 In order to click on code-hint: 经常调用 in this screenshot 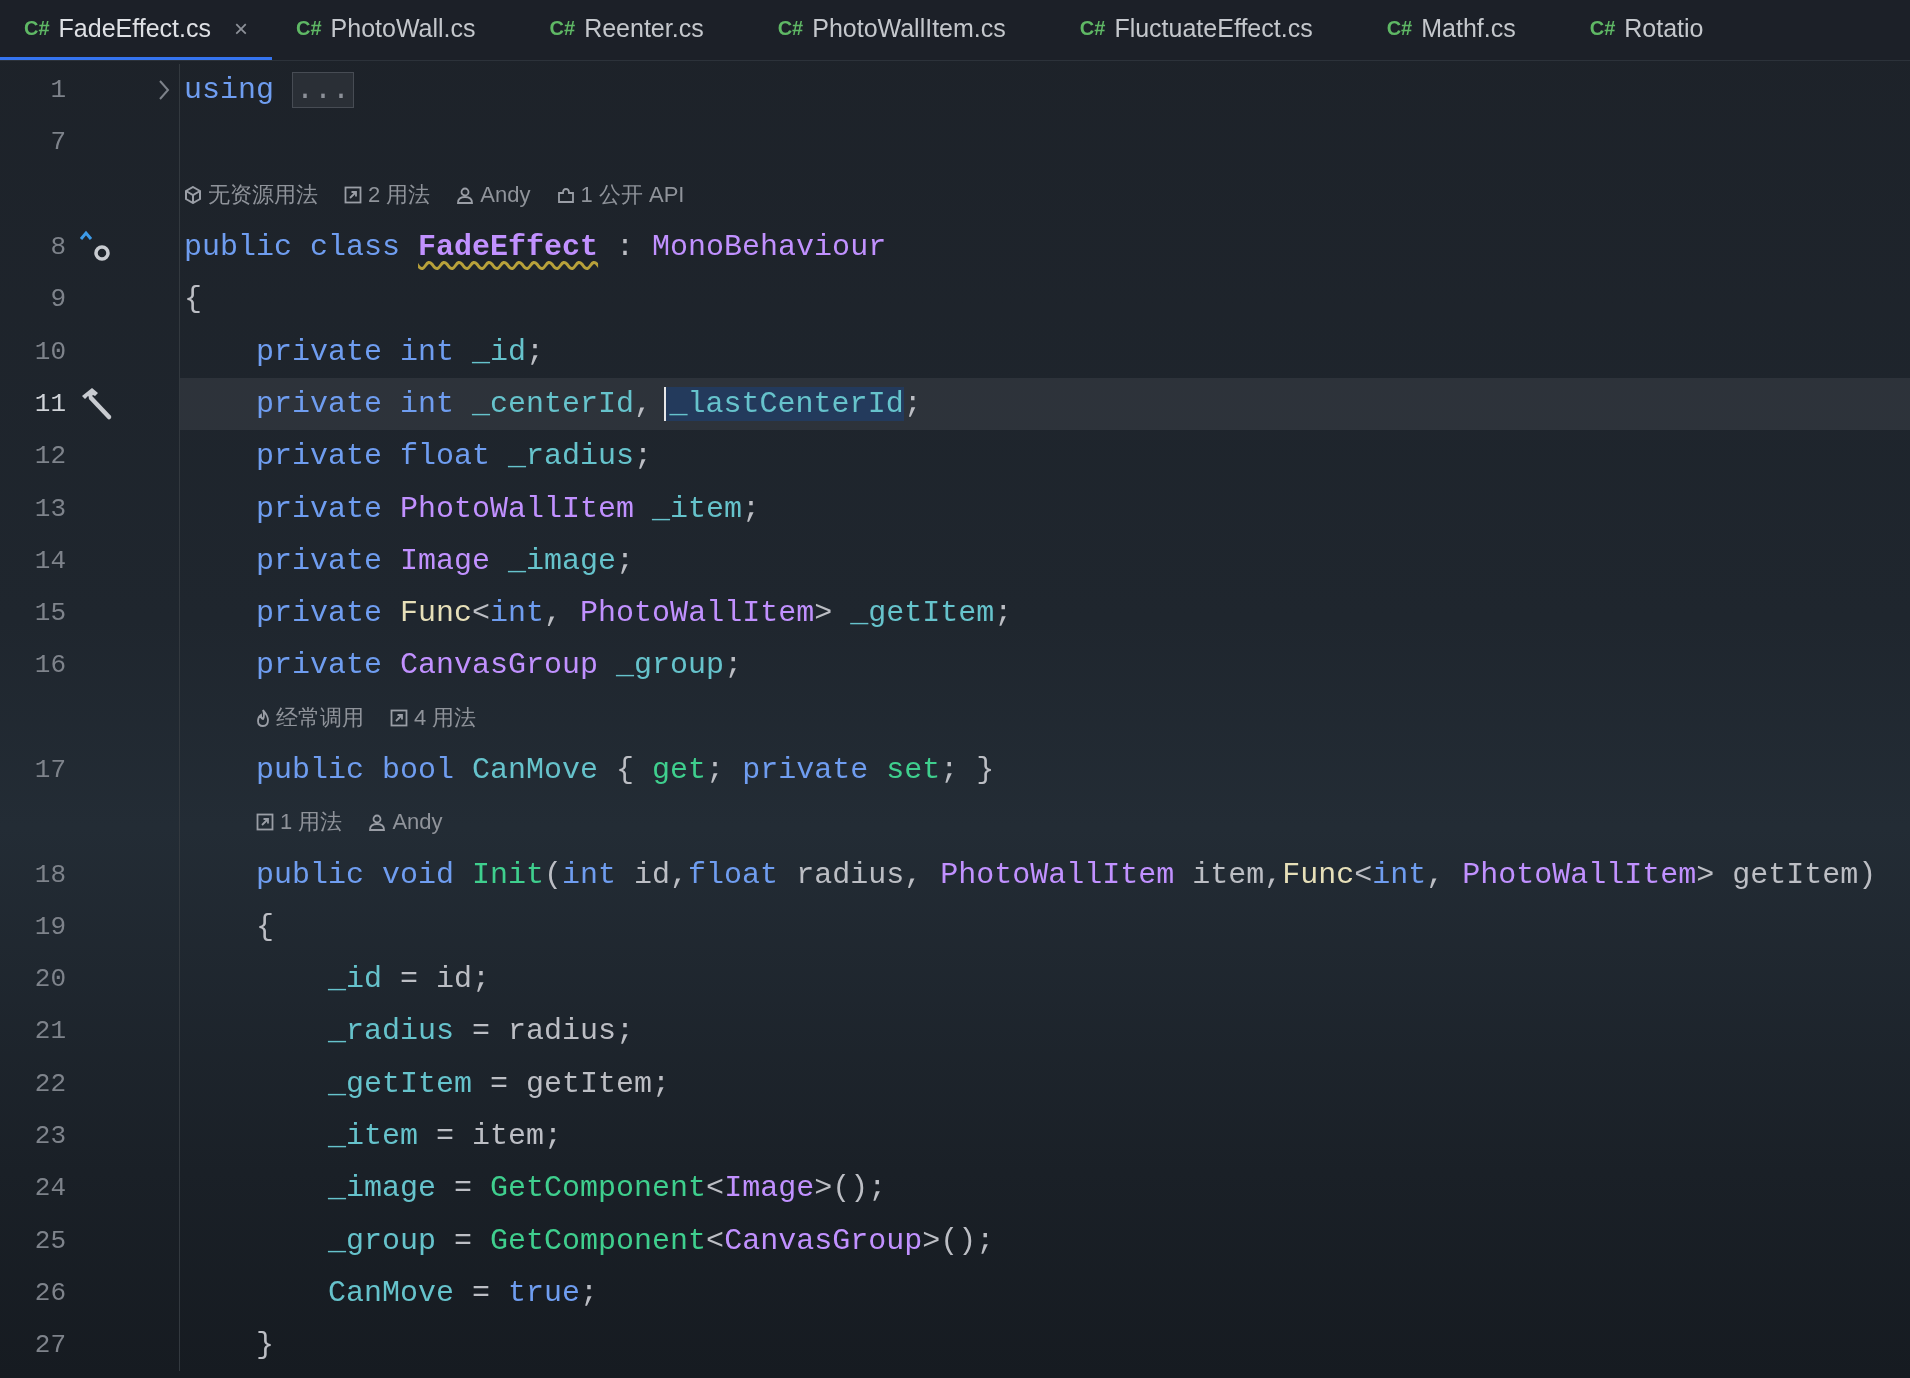, I will do `click(310, 717)`.